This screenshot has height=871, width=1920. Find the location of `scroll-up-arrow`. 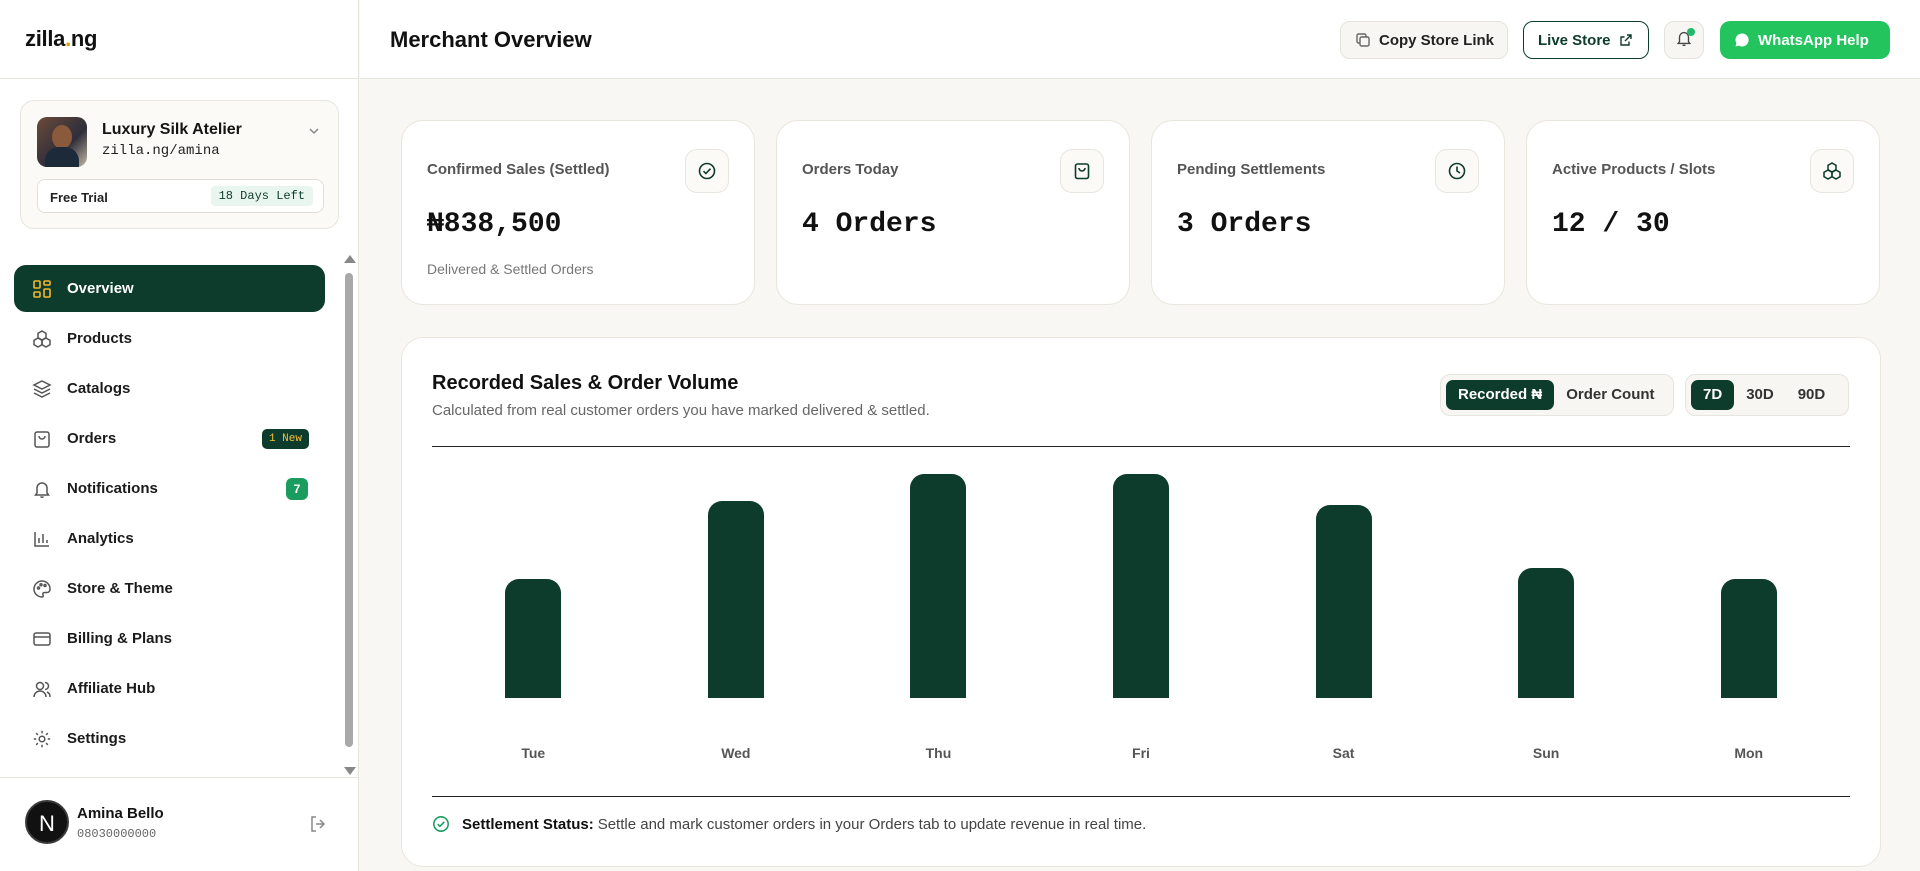

scroll-up-arrow is located at coordinates (350, 259).